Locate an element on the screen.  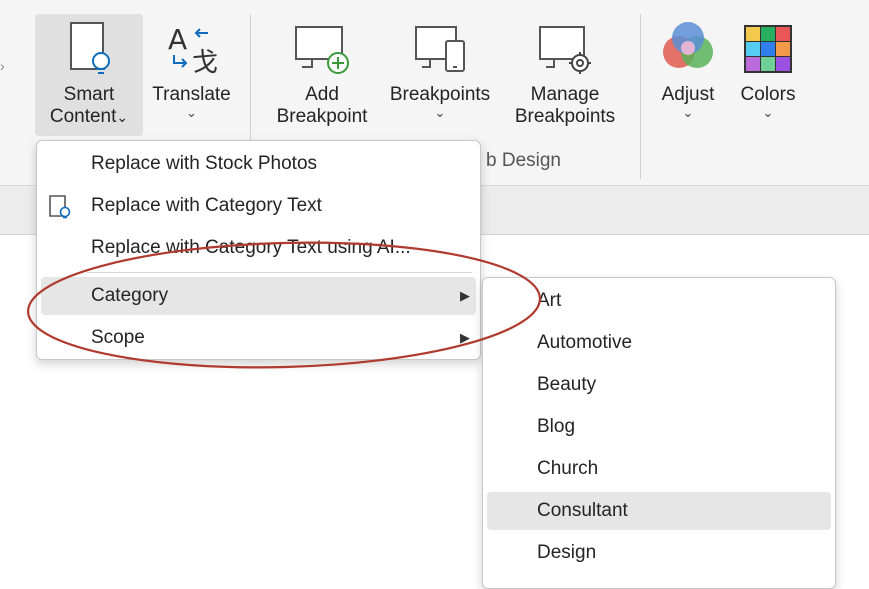
menu-divider is located at coordinates (279, 272).